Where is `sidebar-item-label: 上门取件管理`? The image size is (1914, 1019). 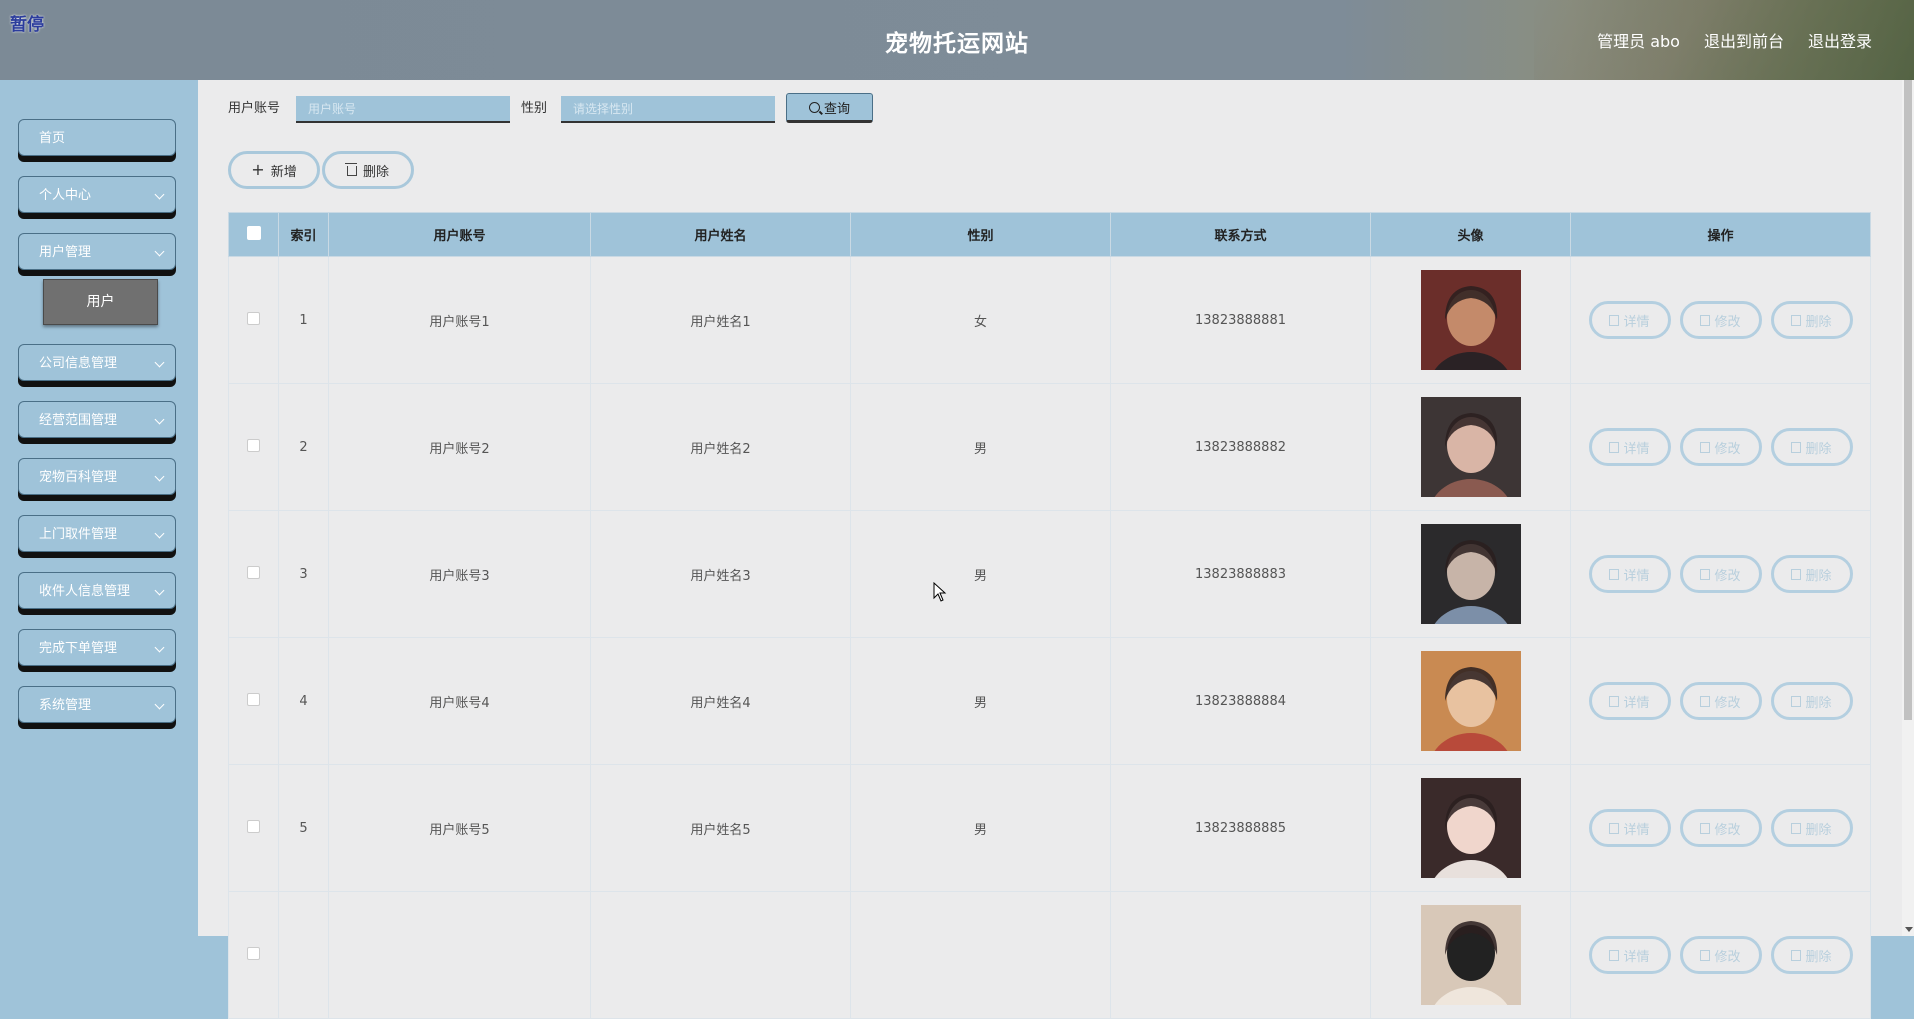 sidebar-item-label: 上门取件管理 is located at coordinates (78, 534).